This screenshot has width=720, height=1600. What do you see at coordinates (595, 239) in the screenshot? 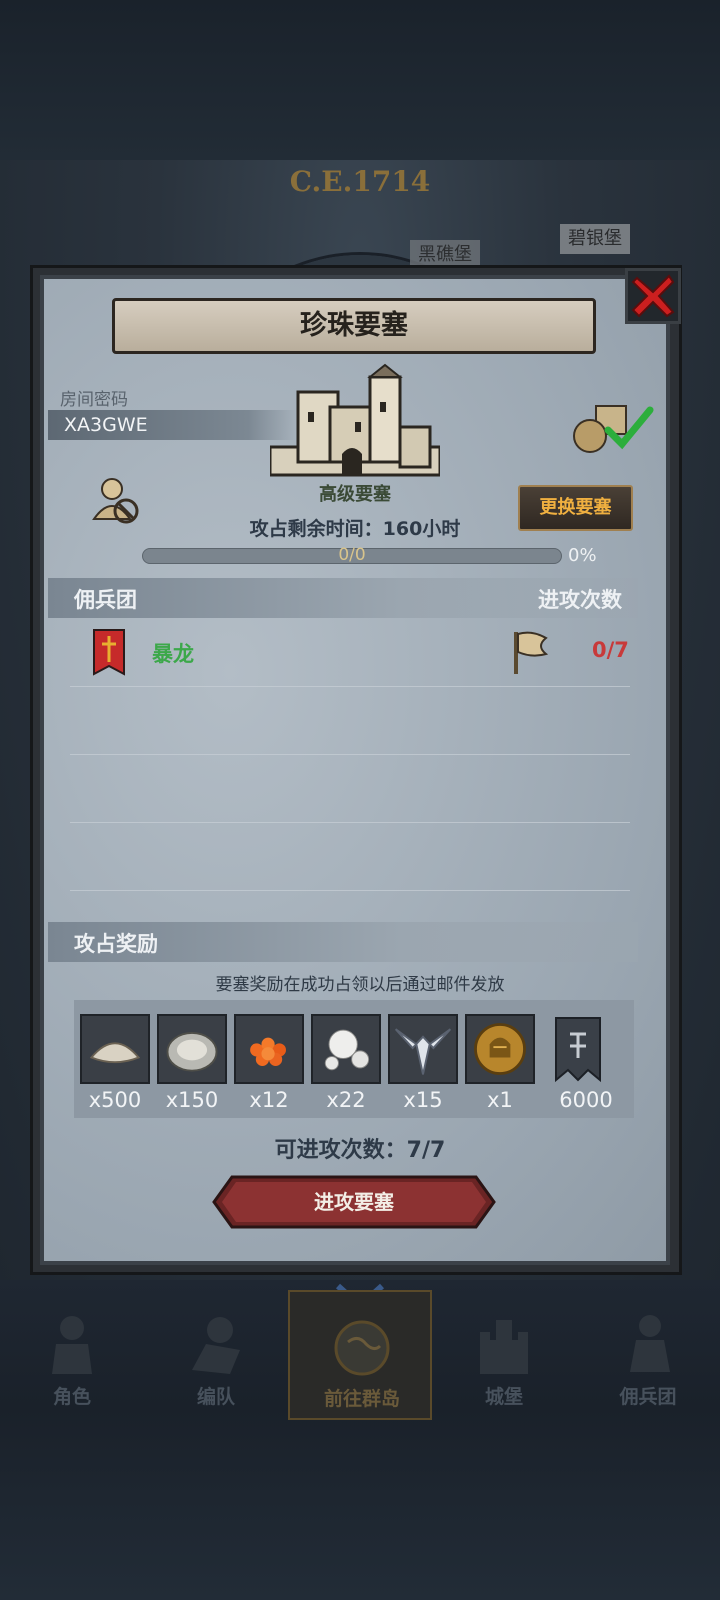
I see `background-location-tag: 碧银堡` at bounding box center [595, 239].